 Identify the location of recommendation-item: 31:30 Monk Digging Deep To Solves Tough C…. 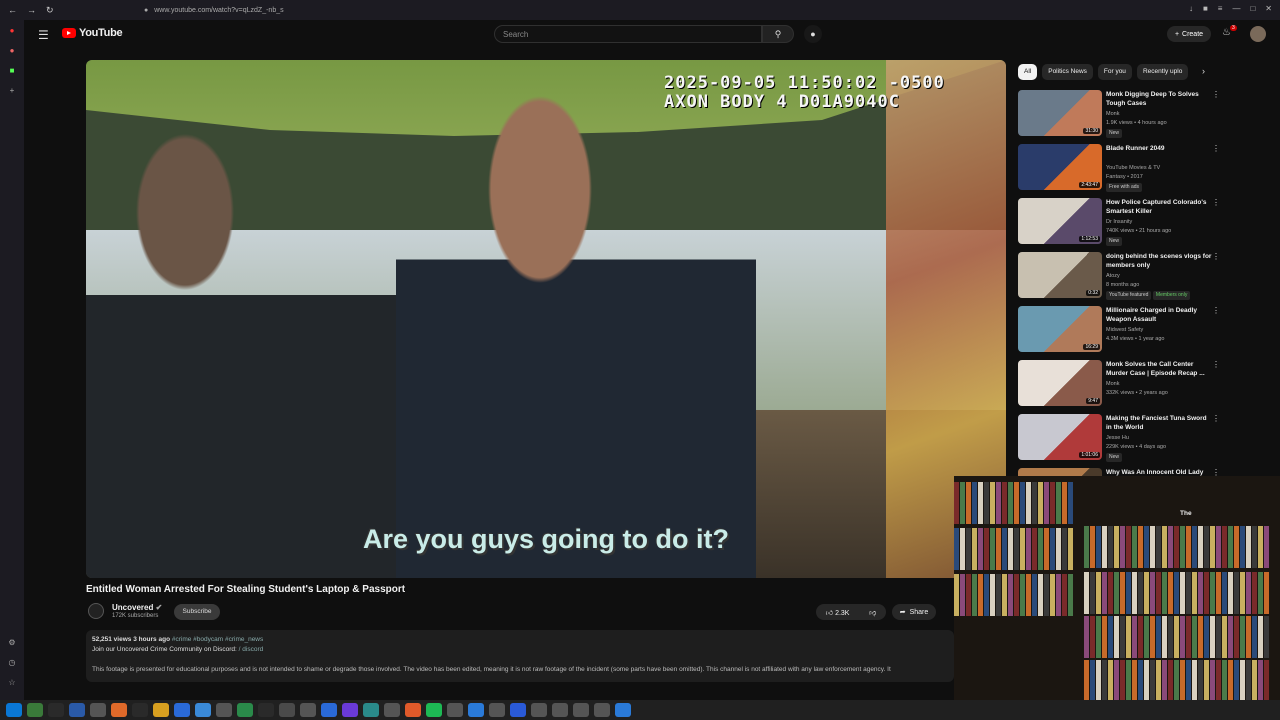
(1121, 115).